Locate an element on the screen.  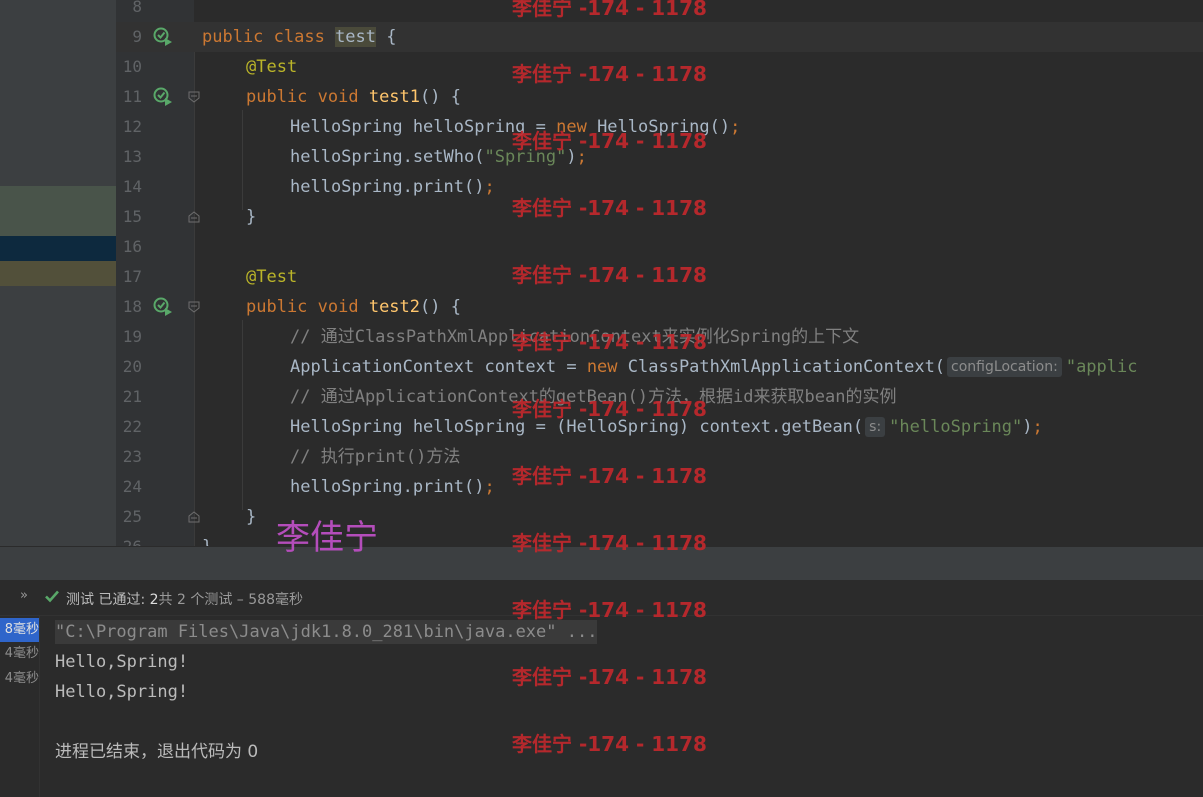
test-status-text: 测试 已通过: 2共 2 个测试 – 588毫秒 is located at coordinates (184, 600).